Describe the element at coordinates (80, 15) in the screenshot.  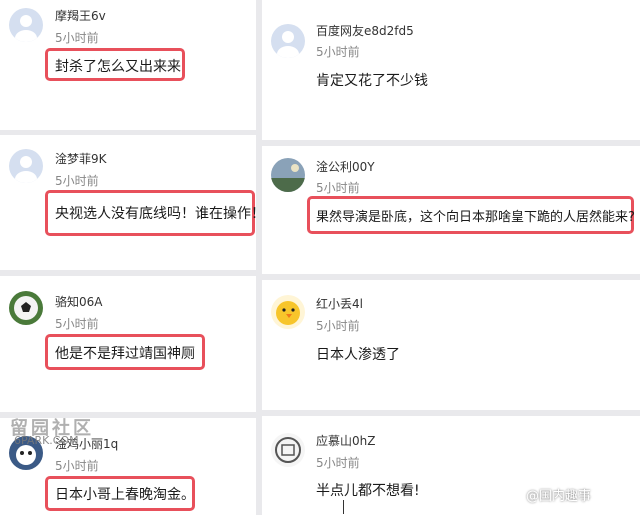
I see `comment-username: 摩羯王6v` at that location.